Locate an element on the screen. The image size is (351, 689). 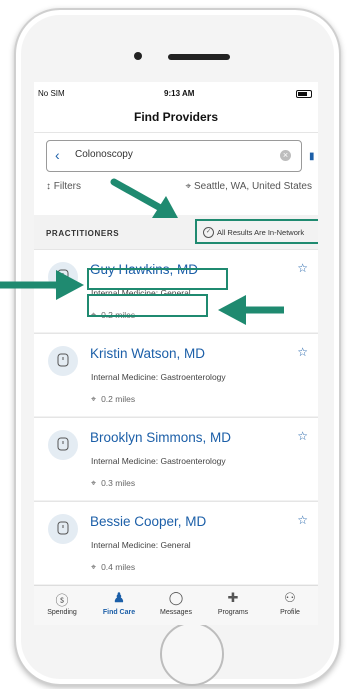
battery-icon is located at coordinates (304, 94).